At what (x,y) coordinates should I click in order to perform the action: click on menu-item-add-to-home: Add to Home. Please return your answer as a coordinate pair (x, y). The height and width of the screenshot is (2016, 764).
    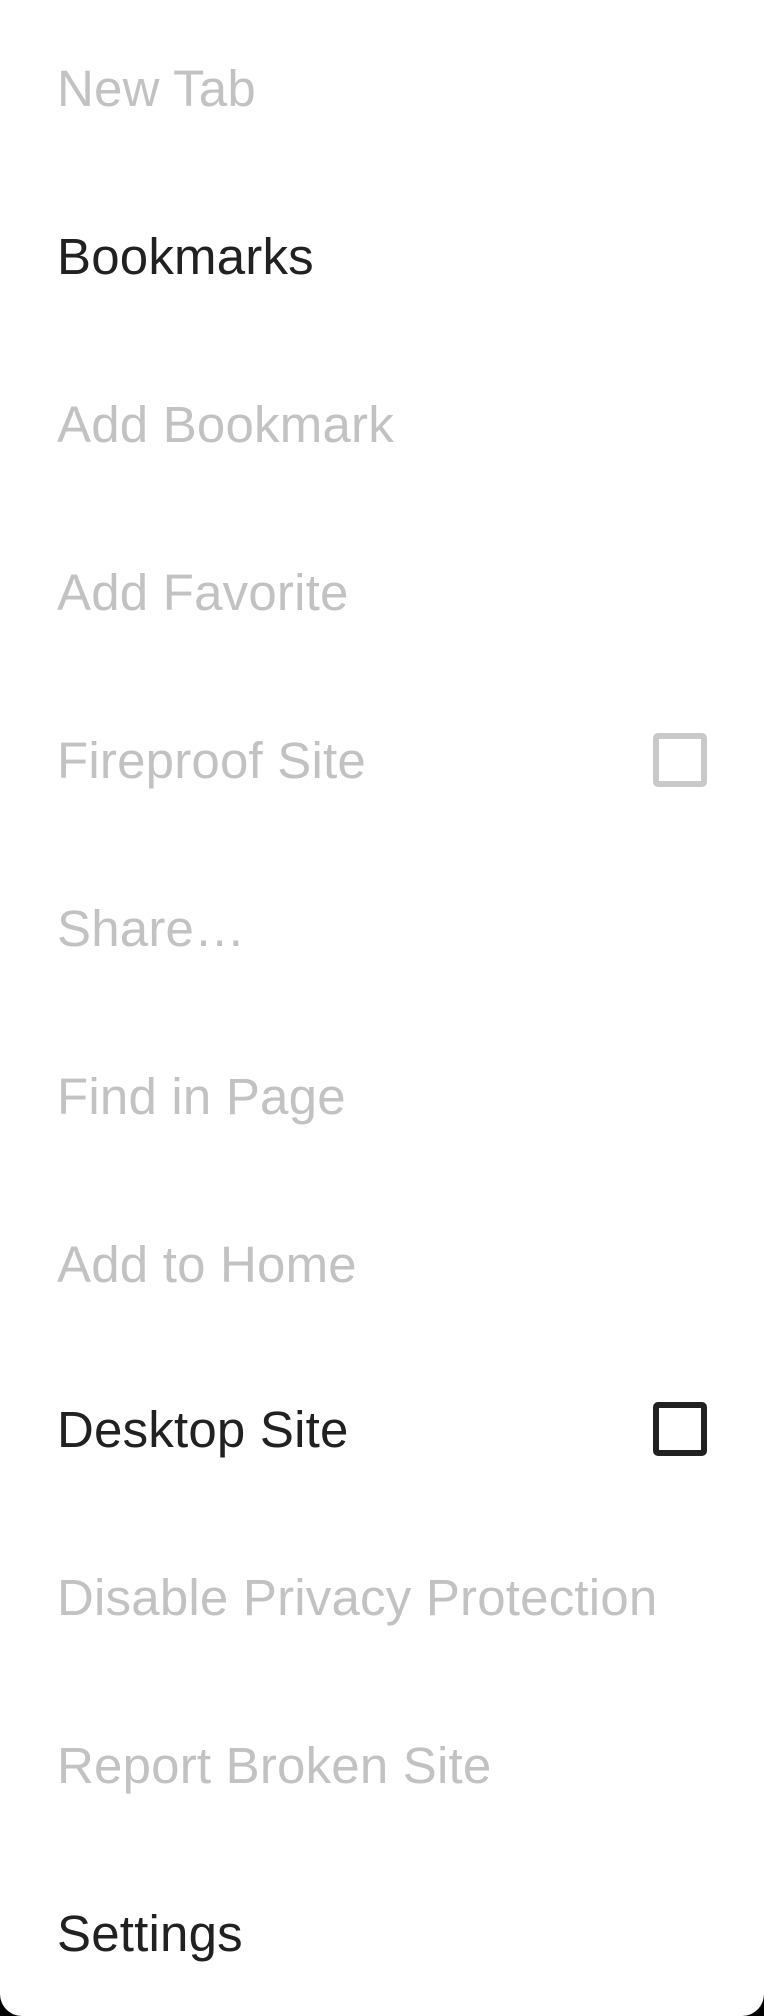
    Looking at the image, I should click on (382, 1264).